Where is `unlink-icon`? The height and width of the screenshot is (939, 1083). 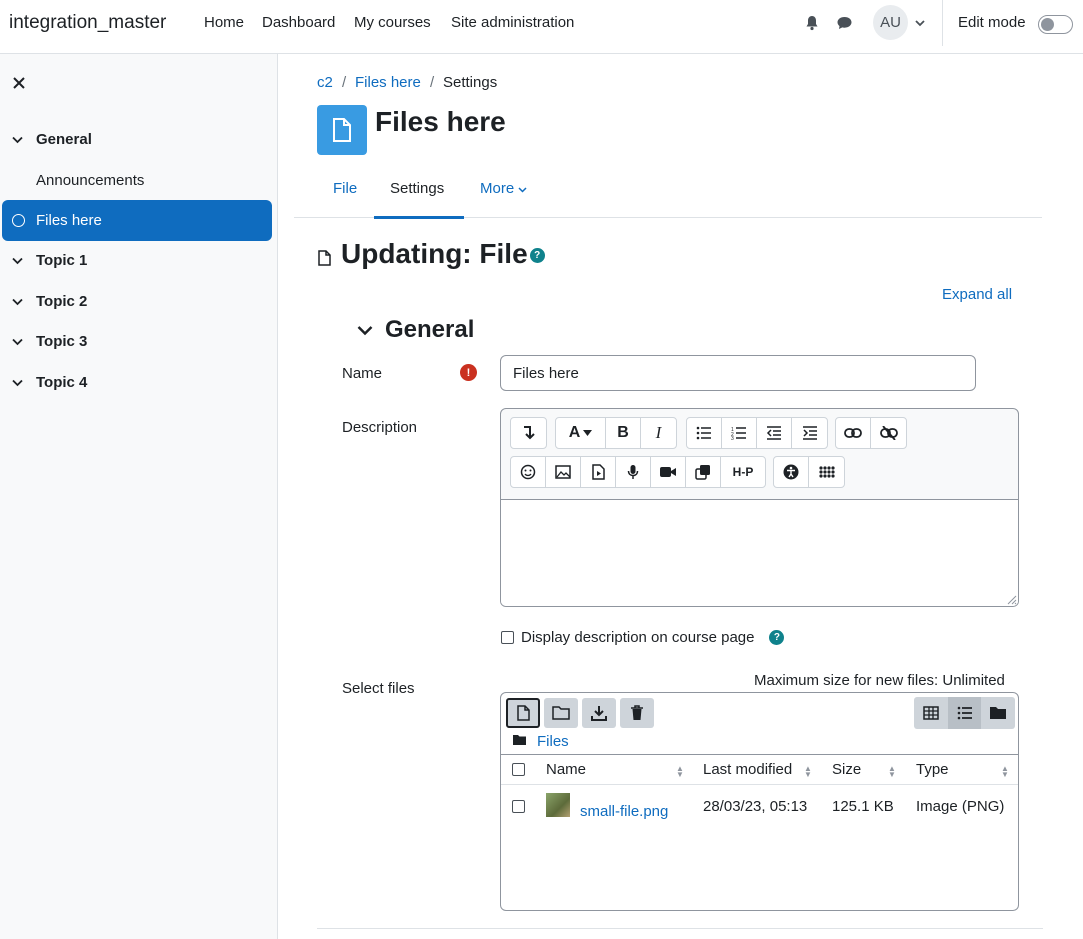 unlink-icon is located at coordinates (888, 433).